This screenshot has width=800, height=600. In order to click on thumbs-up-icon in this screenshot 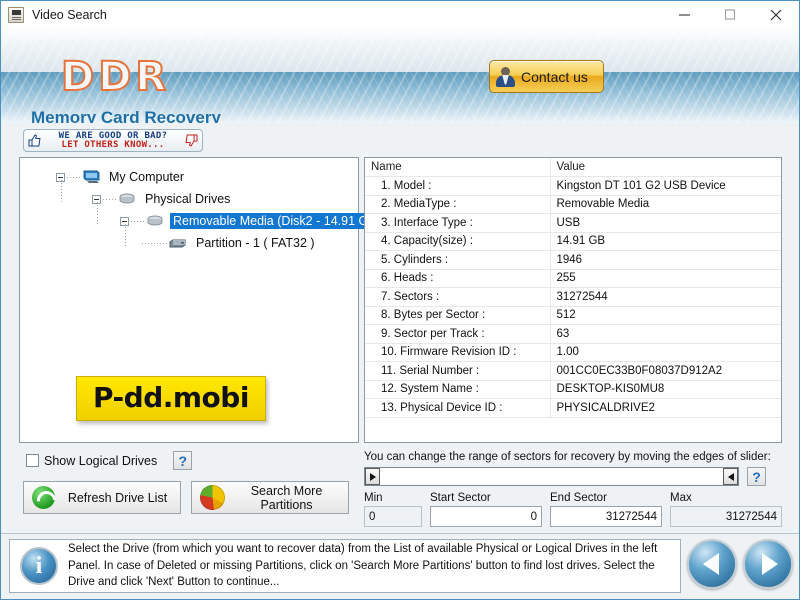, I will do `click(34, 140)`.